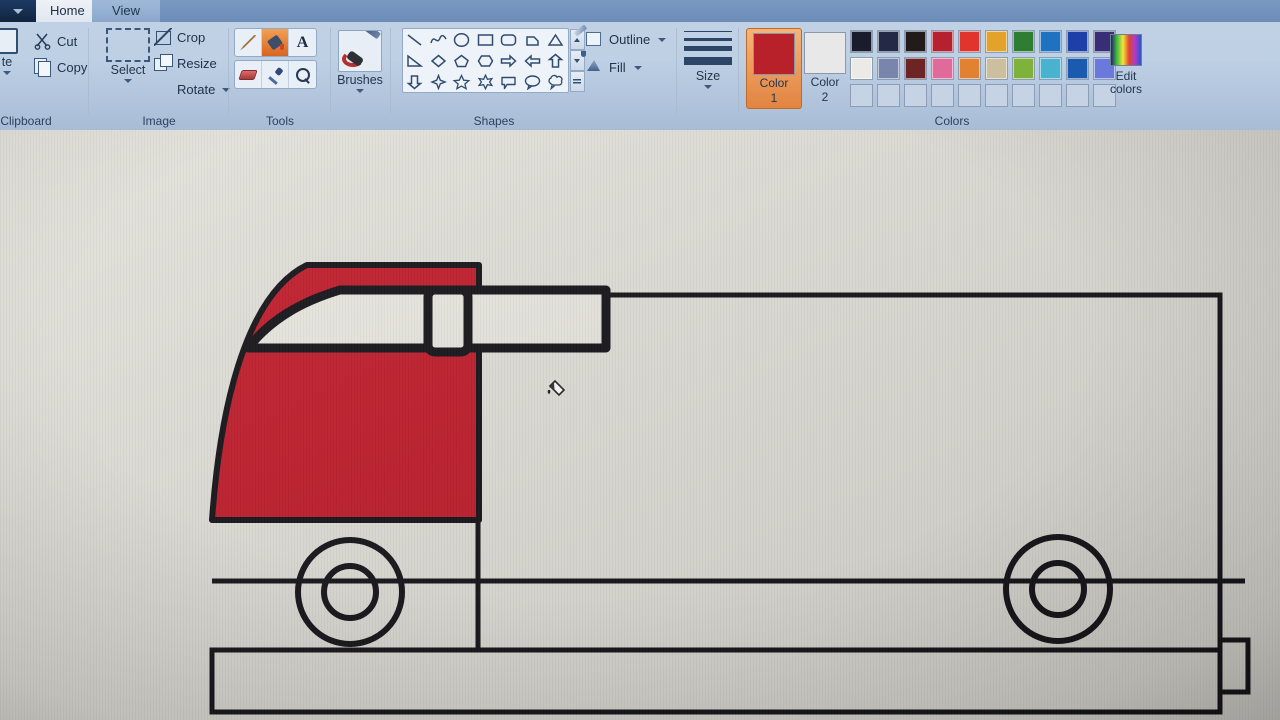 This screenshot has width=1280, height=720. Describe the element at coordinates (825, 68) in the screenshot. I see `color-2-button: Color 2` at that location.